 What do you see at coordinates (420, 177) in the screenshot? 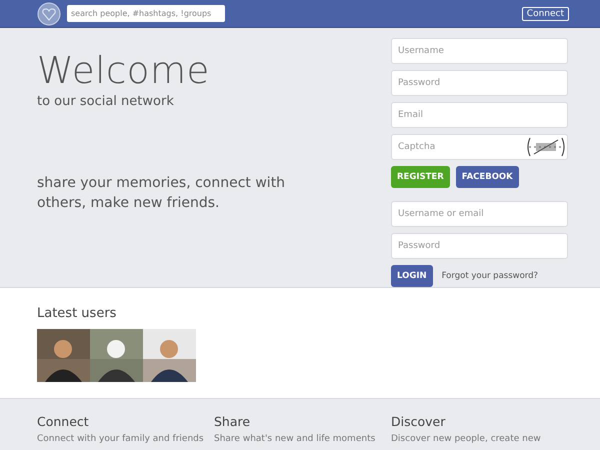
I see `register-button: REGISTER` at bounding box center [420, 177].